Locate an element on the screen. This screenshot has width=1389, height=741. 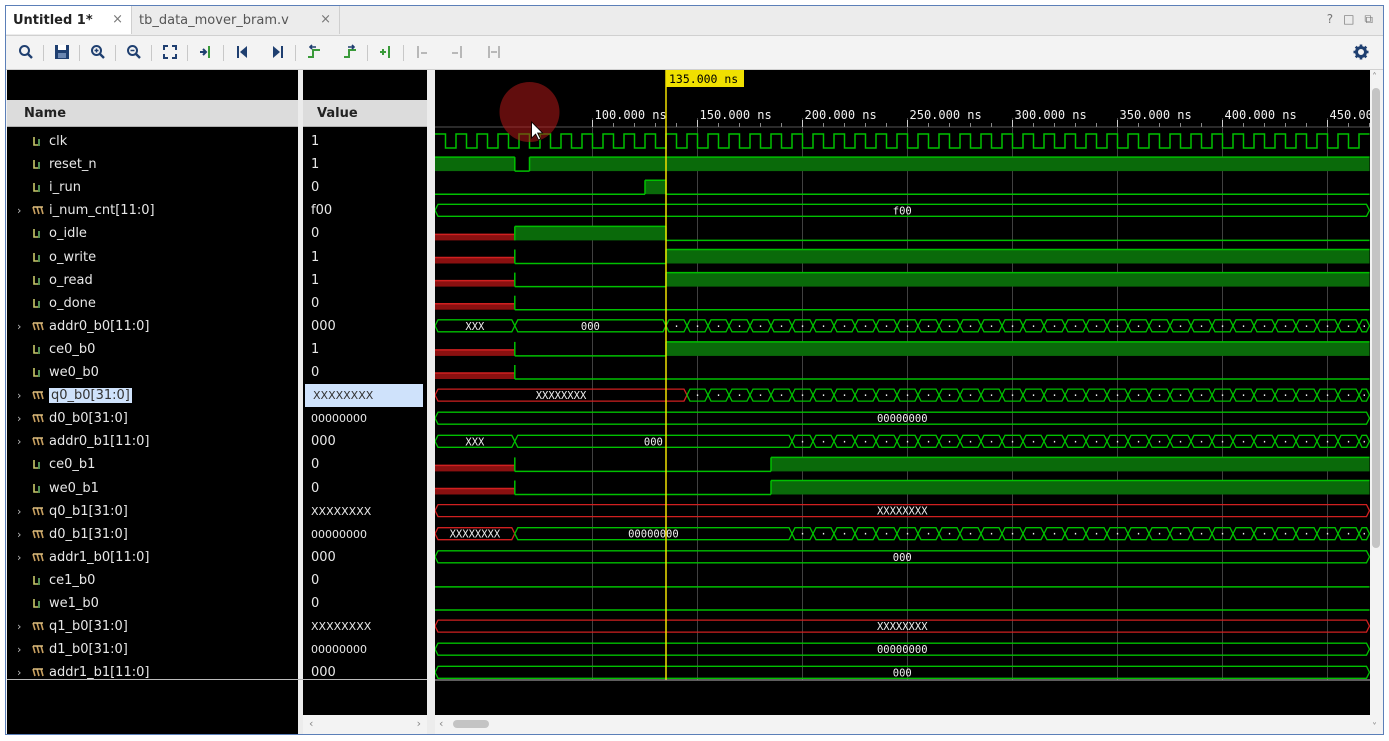
signal-row: › q0_b1[31:0] is located at coordinates (152, 511).